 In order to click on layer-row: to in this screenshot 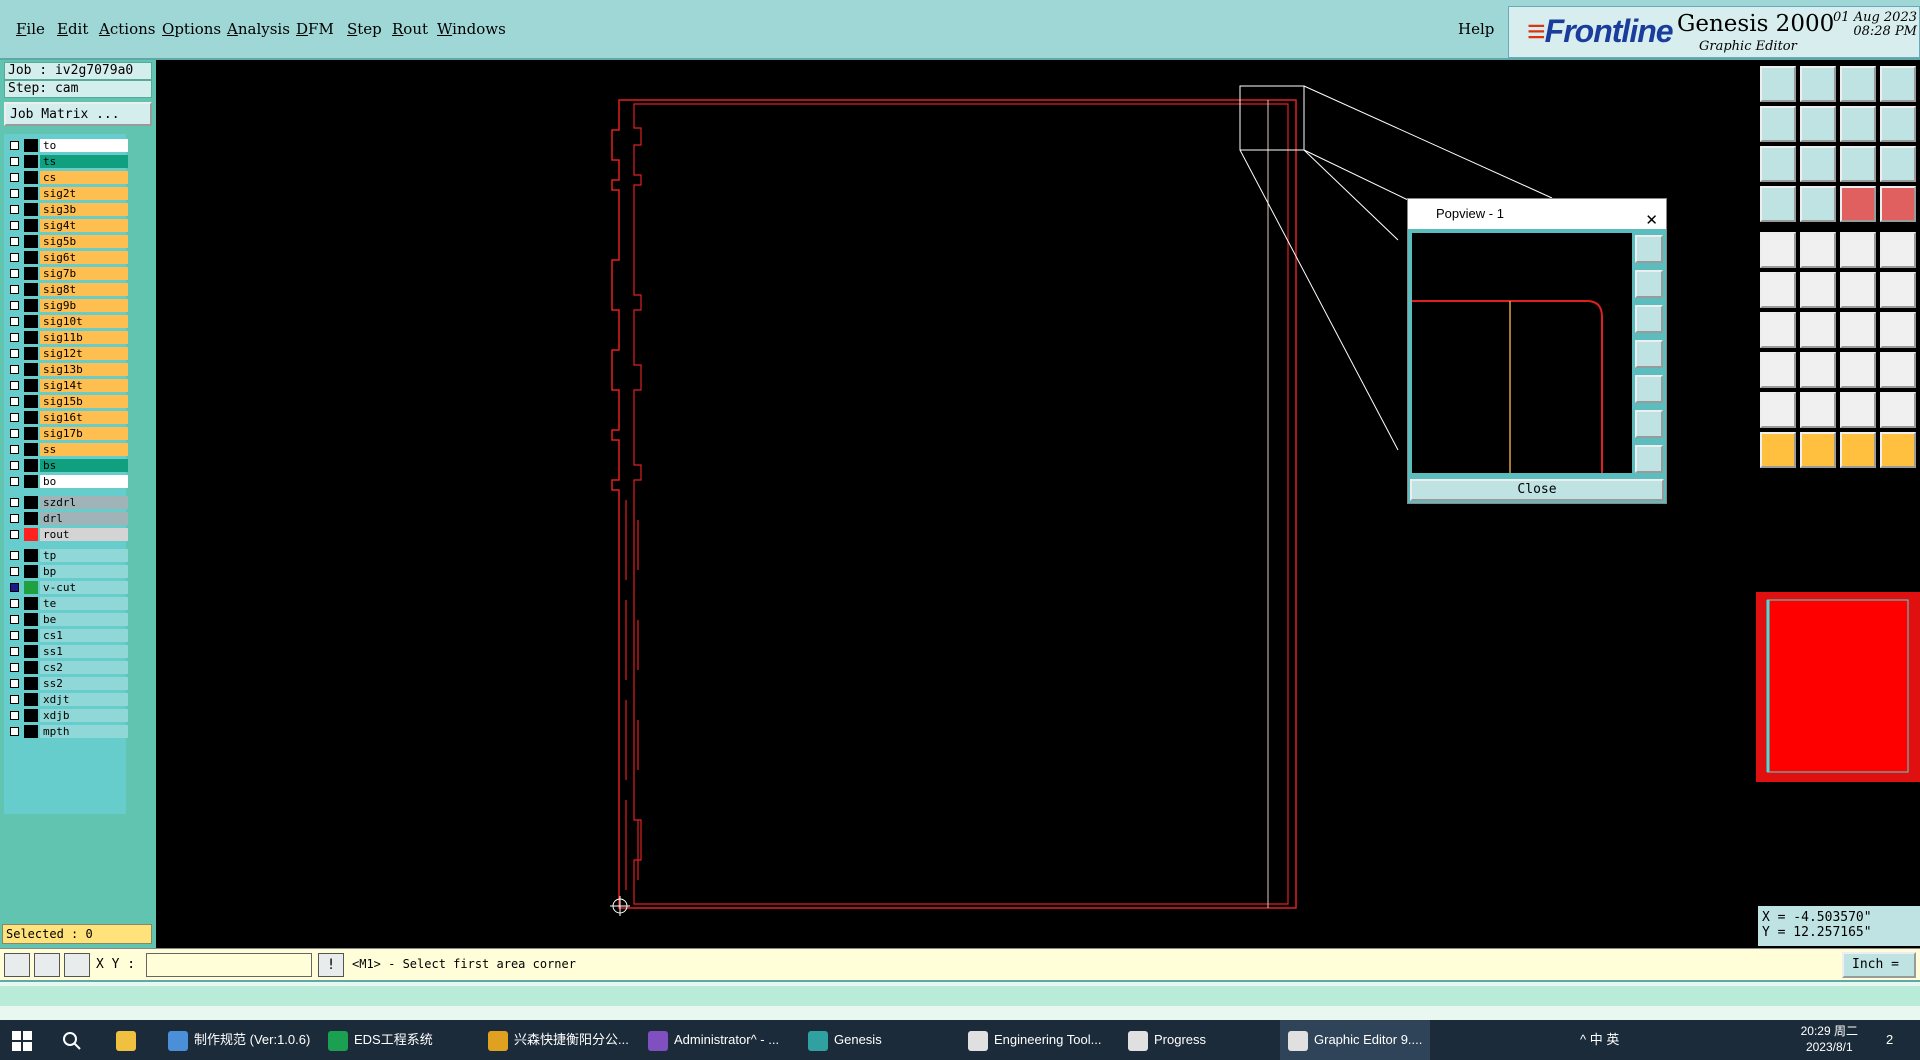, I will do `click(67, 145)`.